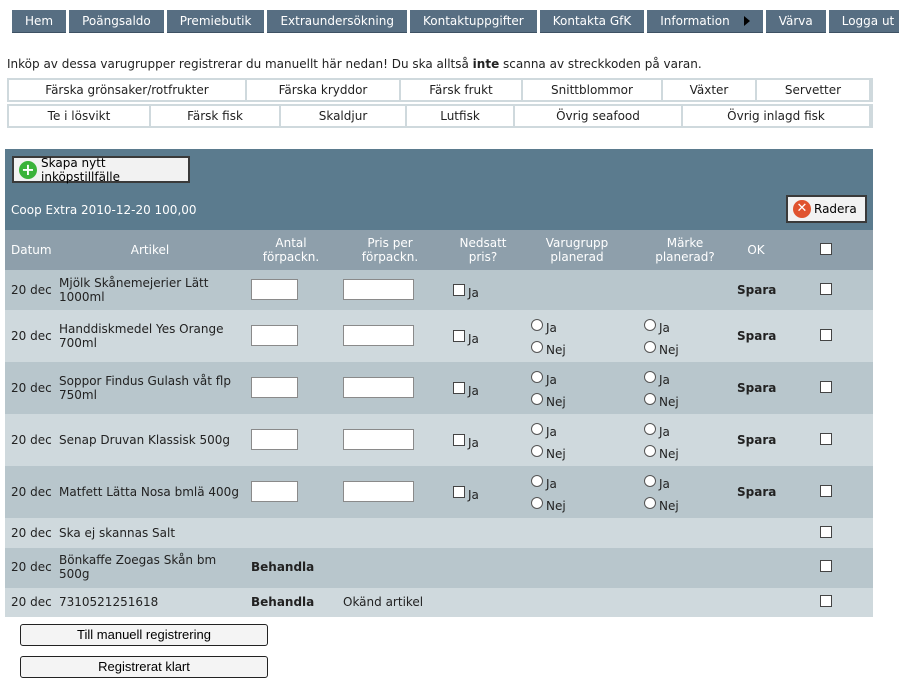  What do you see at coordinates (473, 21) in the screenshot?
I see `nav-kontaktuppgifter: Kontaktuppgifter` at bounding box center [473, 21].